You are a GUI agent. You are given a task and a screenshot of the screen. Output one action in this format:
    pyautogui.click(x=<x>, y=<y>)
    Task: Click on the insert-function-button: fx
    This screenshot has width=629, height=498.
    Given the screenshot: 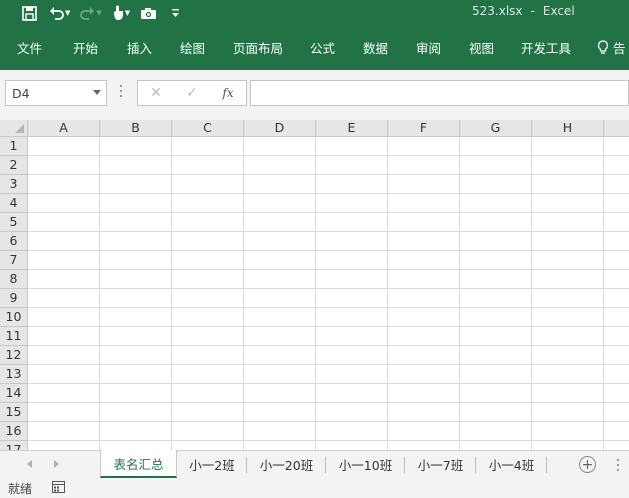 What is the action you would take?
    pyautogui.click(x=228, y=93)
    